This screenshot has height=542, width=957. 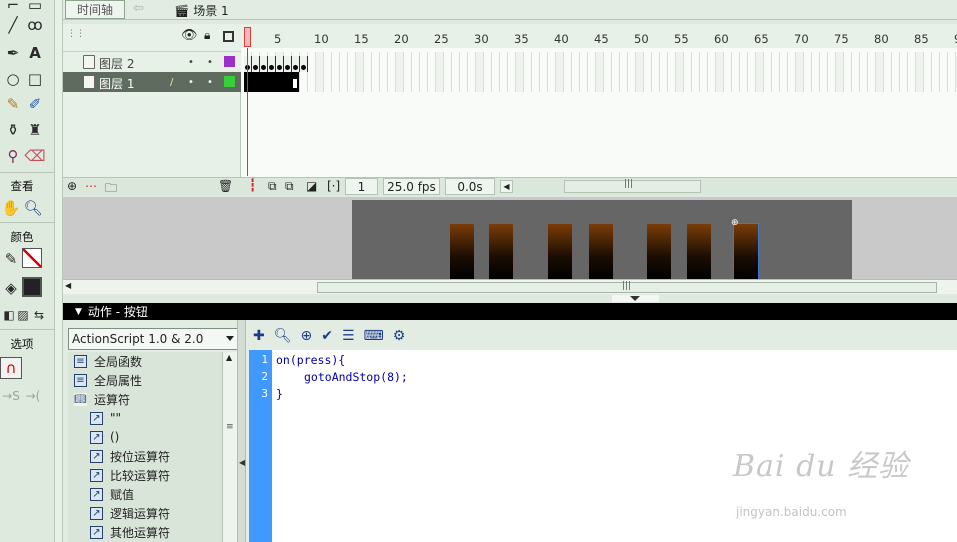 I want to click on button-bar, so click(x=501, y=251).